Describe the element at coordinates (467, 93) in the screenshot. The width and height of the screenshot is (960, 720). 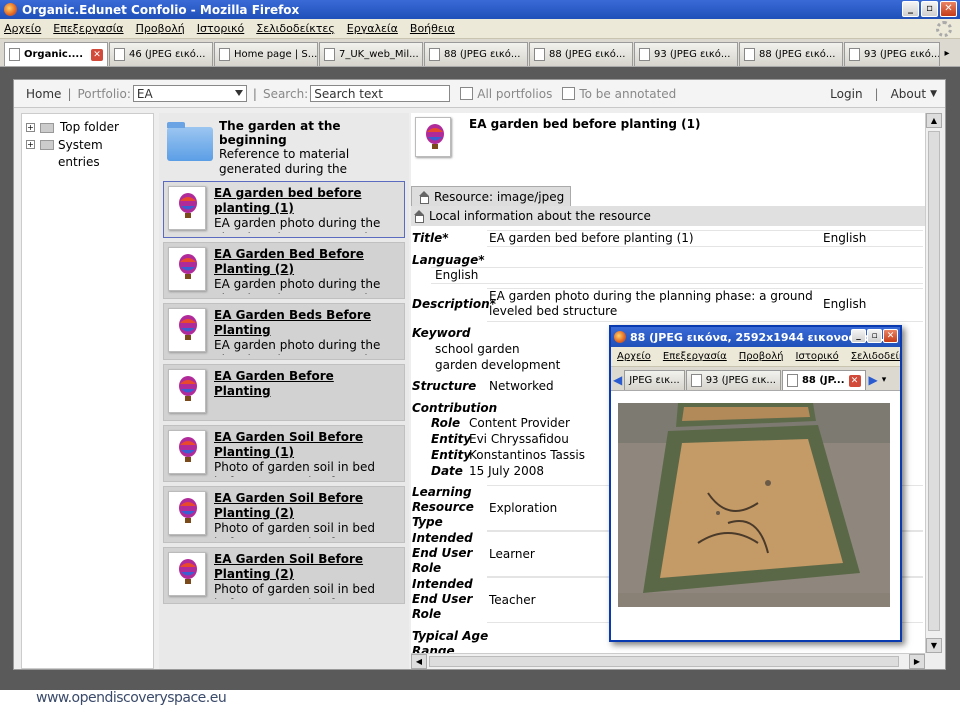
I see `all-portfolios-checkbox` at that location.